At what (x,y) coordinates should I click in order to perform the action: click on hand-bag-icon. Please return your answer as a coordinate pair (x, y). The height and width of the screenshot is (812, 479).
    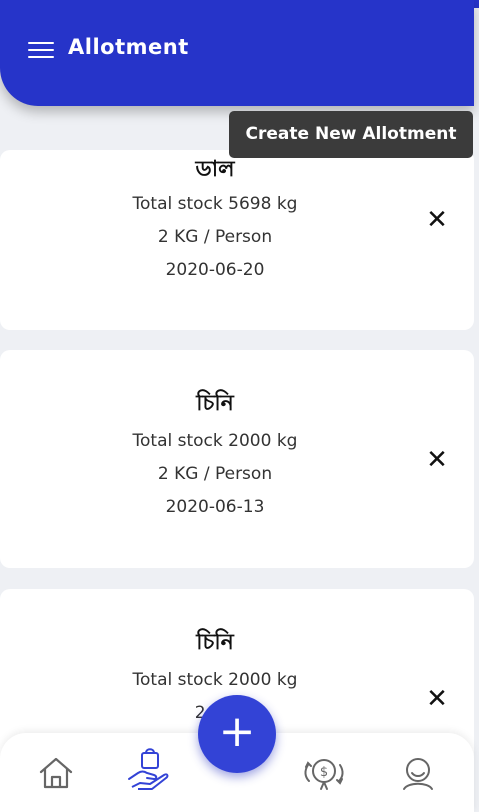
    Looking at the image, I should click on (148, 770).